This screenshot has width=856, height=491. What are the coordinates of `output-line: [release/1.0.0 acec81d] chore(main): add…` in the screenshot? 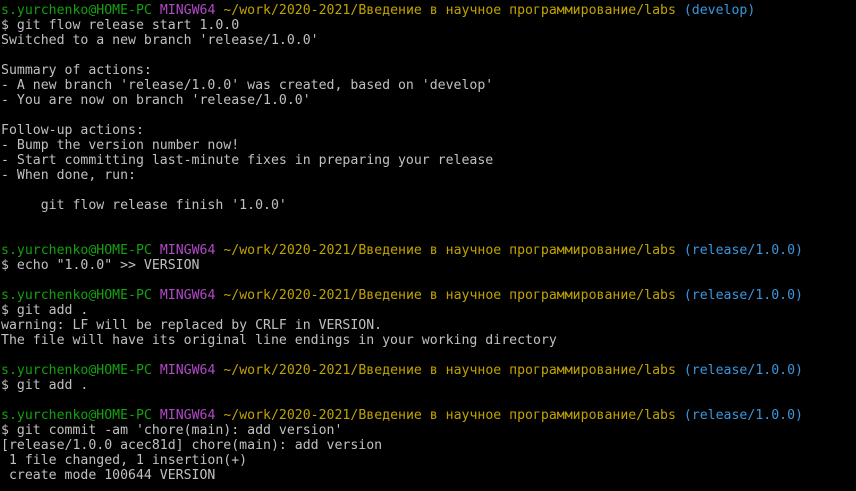 It's located at (428, 445).